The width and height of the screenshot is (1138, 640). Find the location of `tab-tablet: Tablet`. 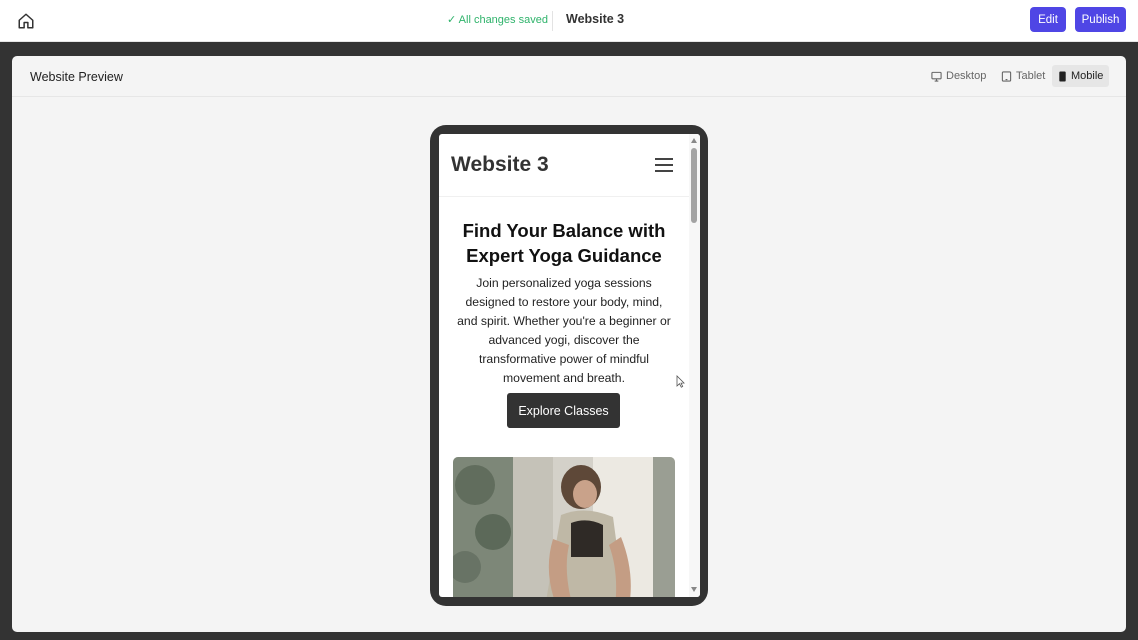

tab-tablet: Tablet is located at coordinates (1023, 76).